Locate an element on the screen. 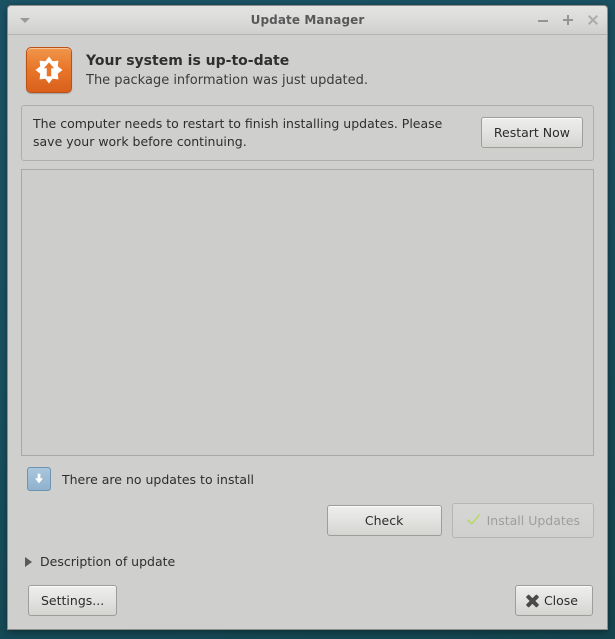 This screenshot has width=615, height=639. maximize-icon is located at coordinates (568, 20).